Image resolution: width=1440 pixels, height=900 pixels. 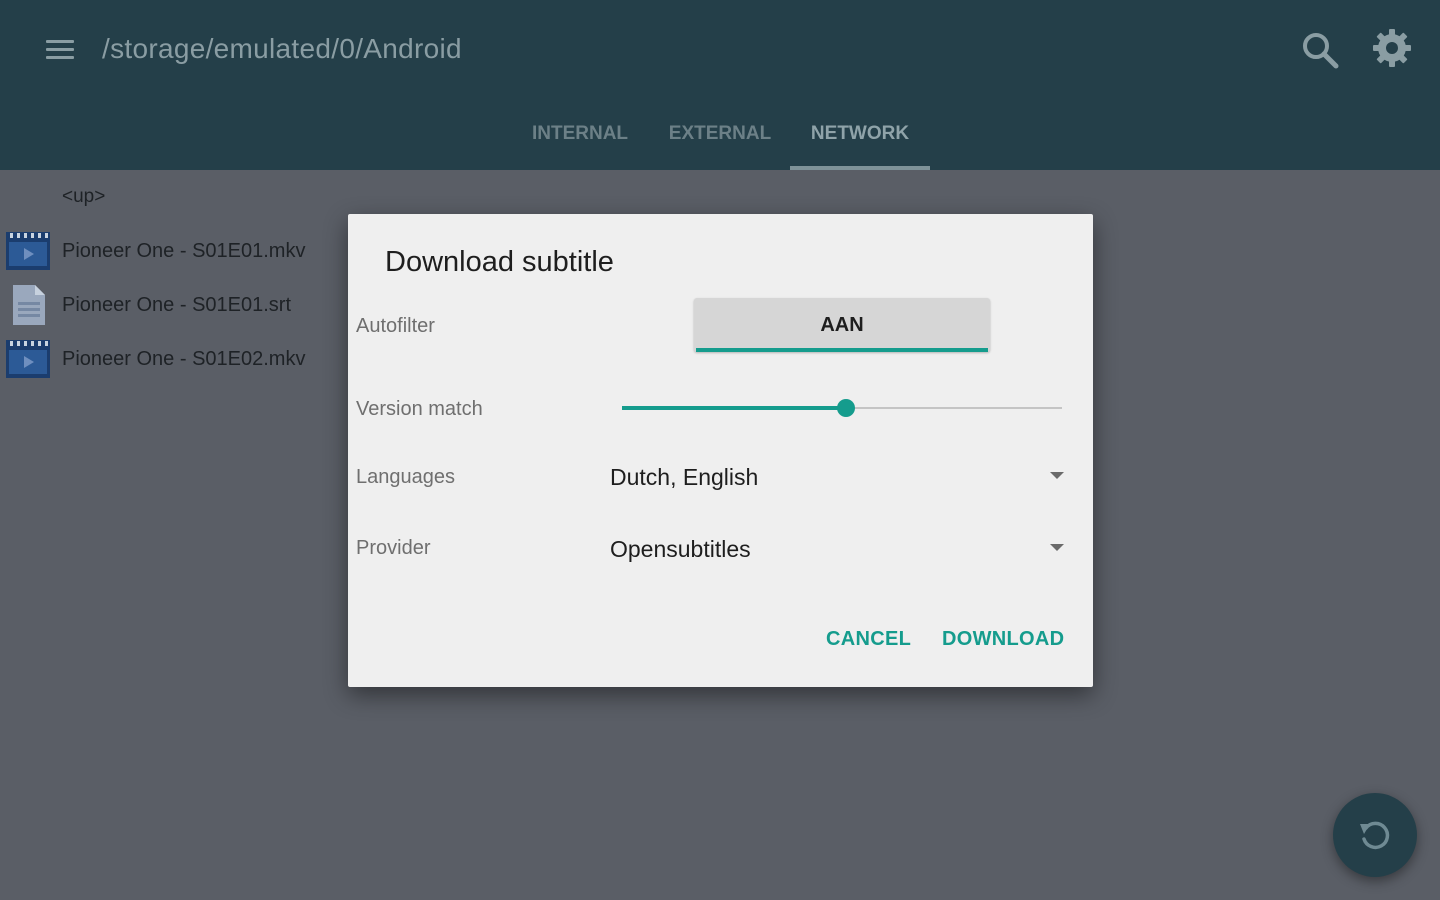 I want to click on list-item: Pioneer One - S01E01.srt, so click(x=170, y=307).